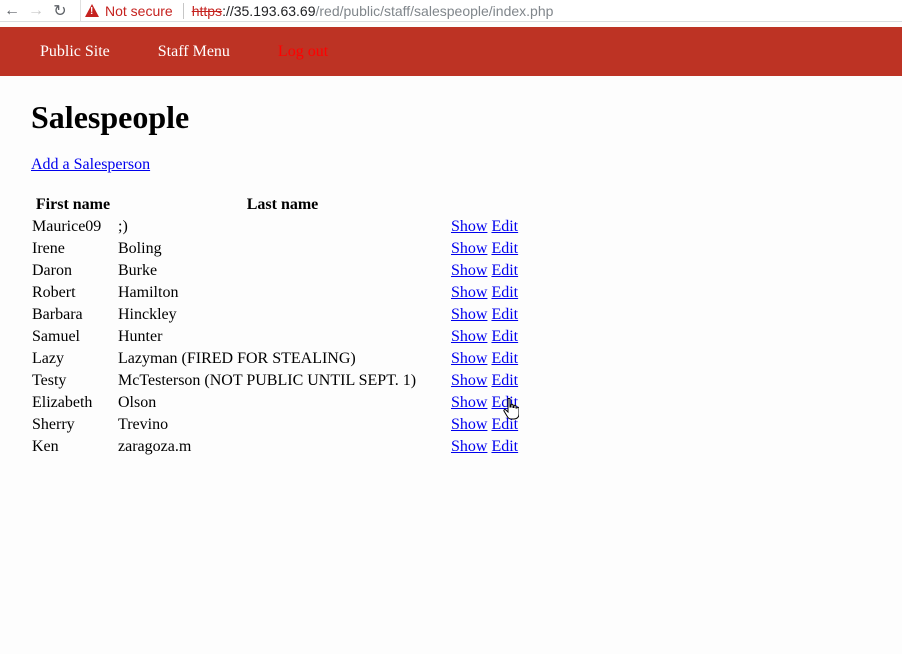 This screenshot has width=902, height=654. I want to click on table-row: Maurice09;) Show Edit, so click(275, 227).